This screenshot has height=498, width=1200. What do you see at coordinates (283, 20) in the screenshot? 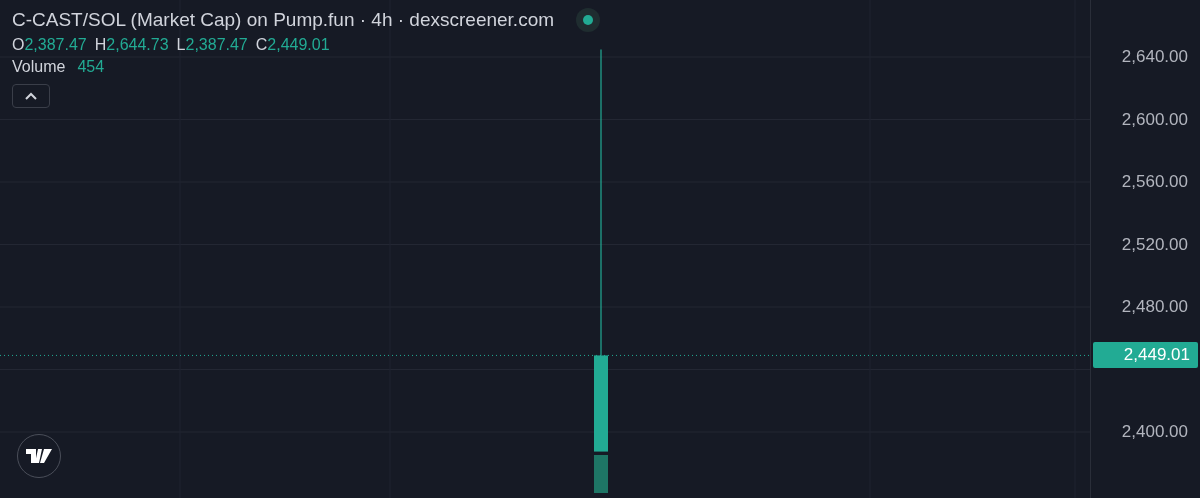
I see `chart-title: C-CAST/SOL (Market Cap) on Pump.fun · 4h · dexscreener.com` at bounding box center [283, 20].